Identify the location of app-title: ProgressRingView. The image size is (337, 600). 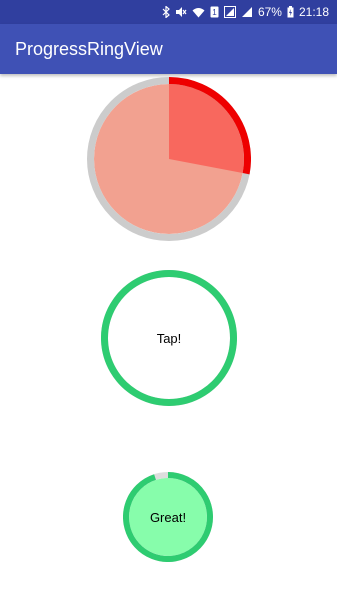
(89, 49).